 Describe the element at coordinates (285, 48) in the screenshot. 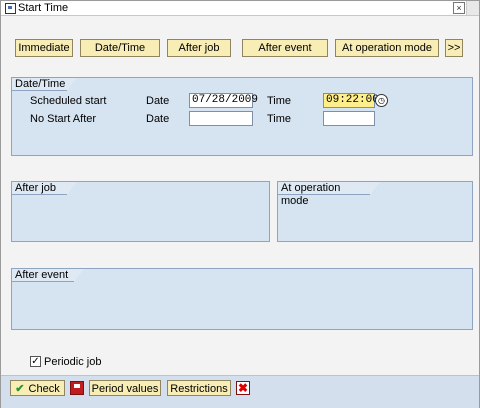

I see `after-event-button: After event` at that location.